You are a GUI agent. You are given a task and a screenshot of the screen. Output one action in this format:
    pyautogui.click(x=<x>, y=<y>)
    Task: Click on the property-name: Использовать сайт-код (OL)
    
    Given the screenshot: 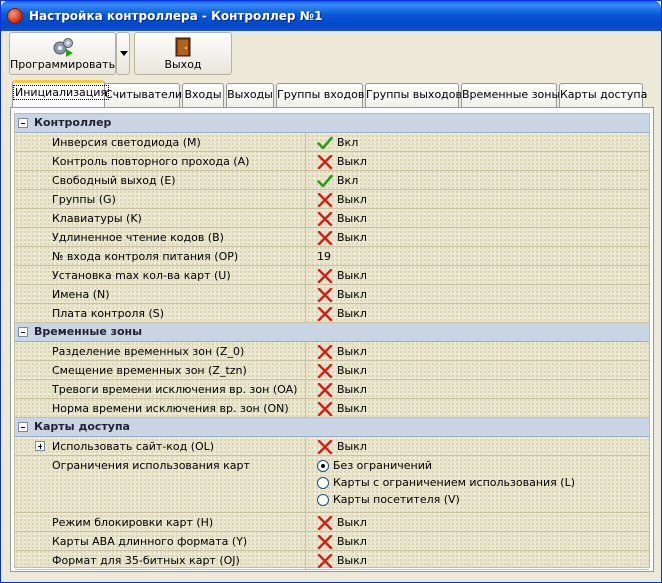 What is the action you would take?
    pyautogui.click(x=133, y=446)
    